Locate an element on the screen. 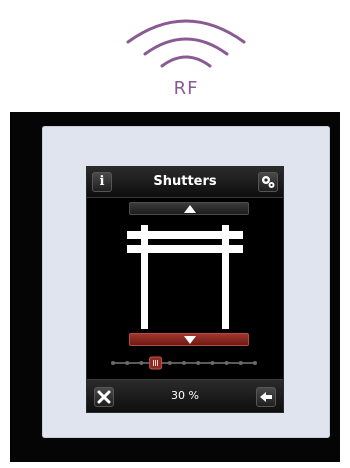 The height and width of the screenshot is (468, 350). info-button: i is located at coordinates (102, 182).